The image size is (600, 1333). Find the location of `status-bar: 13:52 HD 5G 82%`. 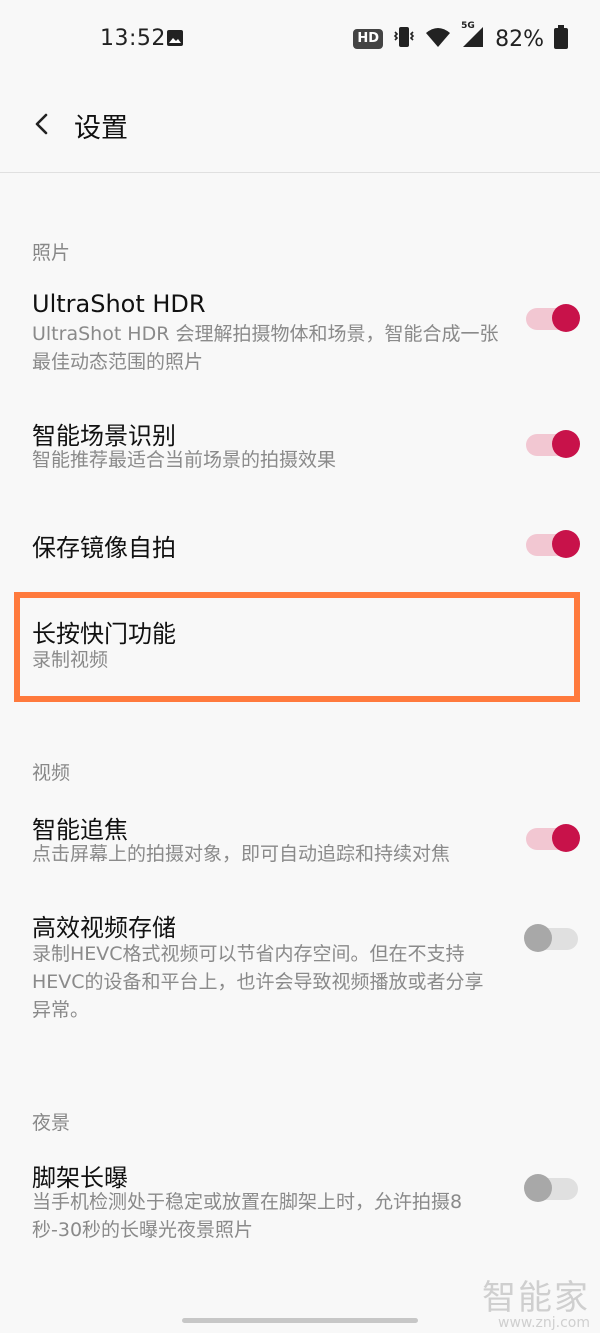

status-bar: 13:52 HD 5G 82% is located at coordinates (300, 39).